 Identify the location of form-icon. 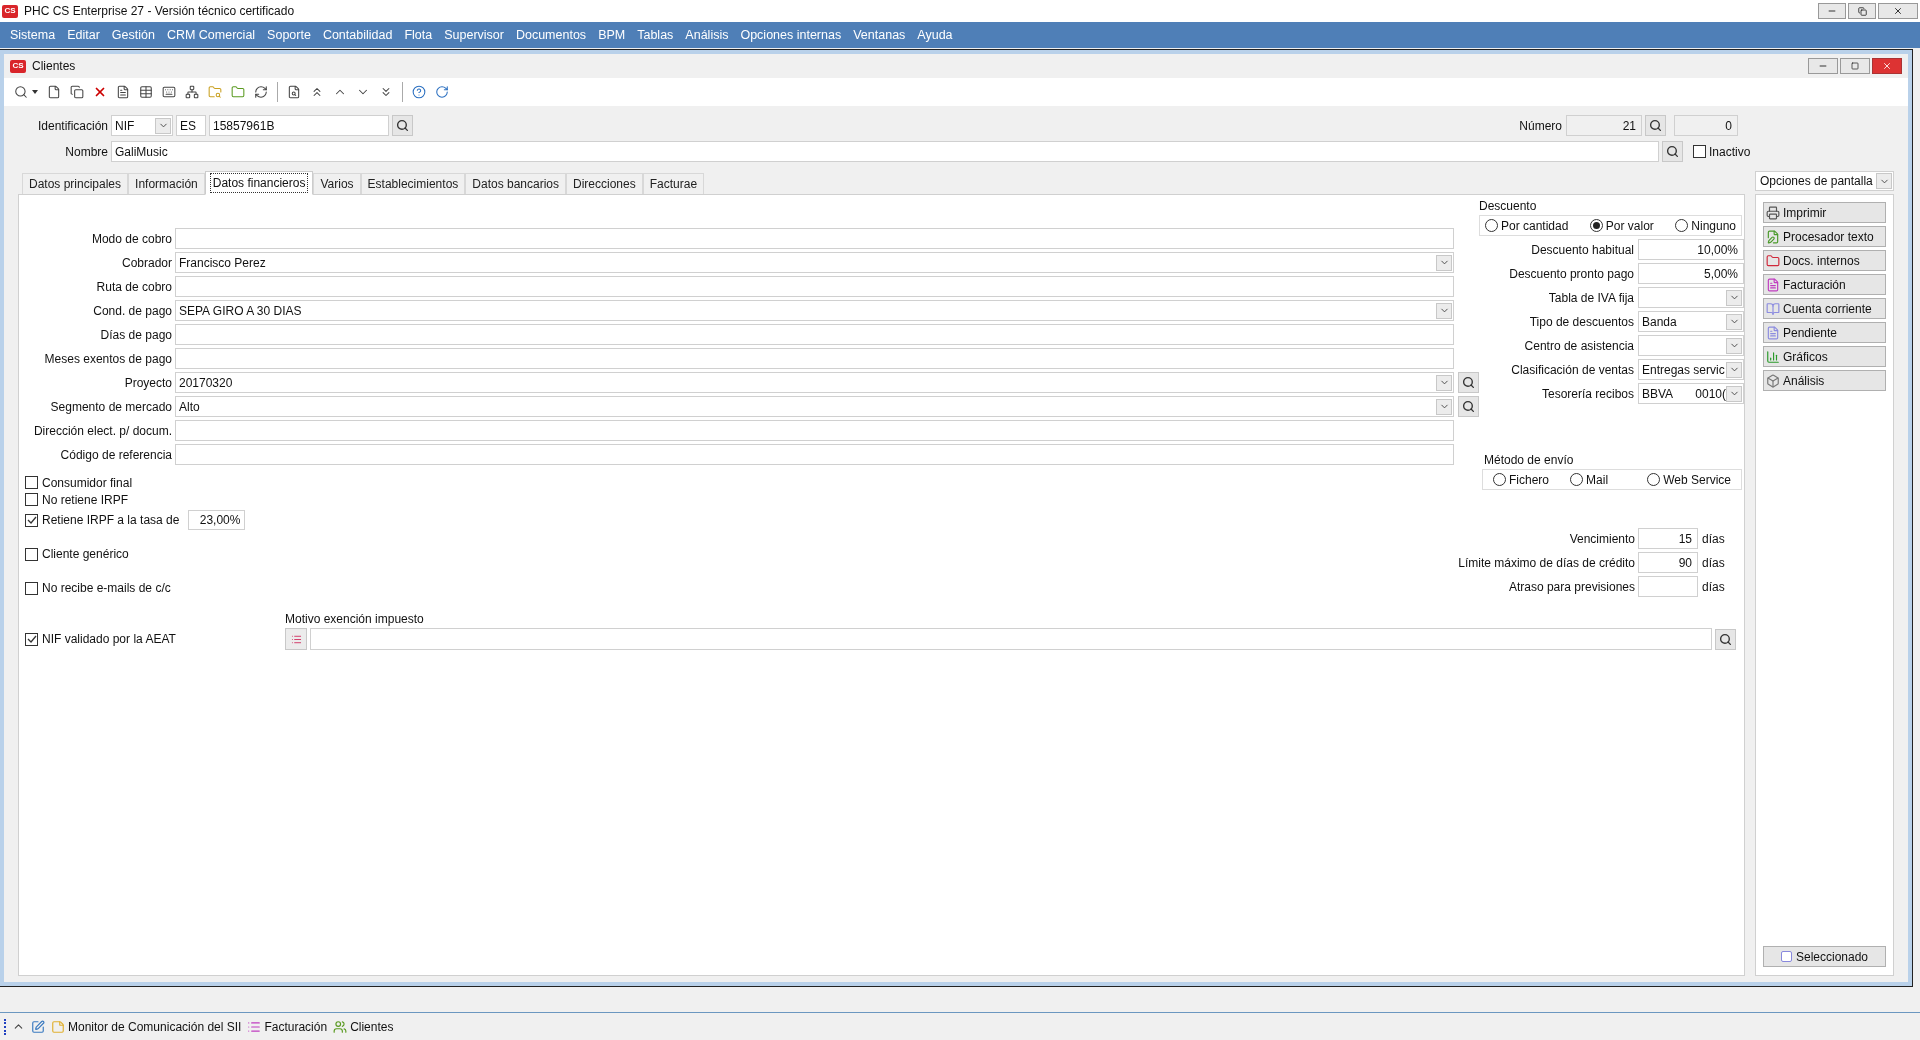
(123, 92).